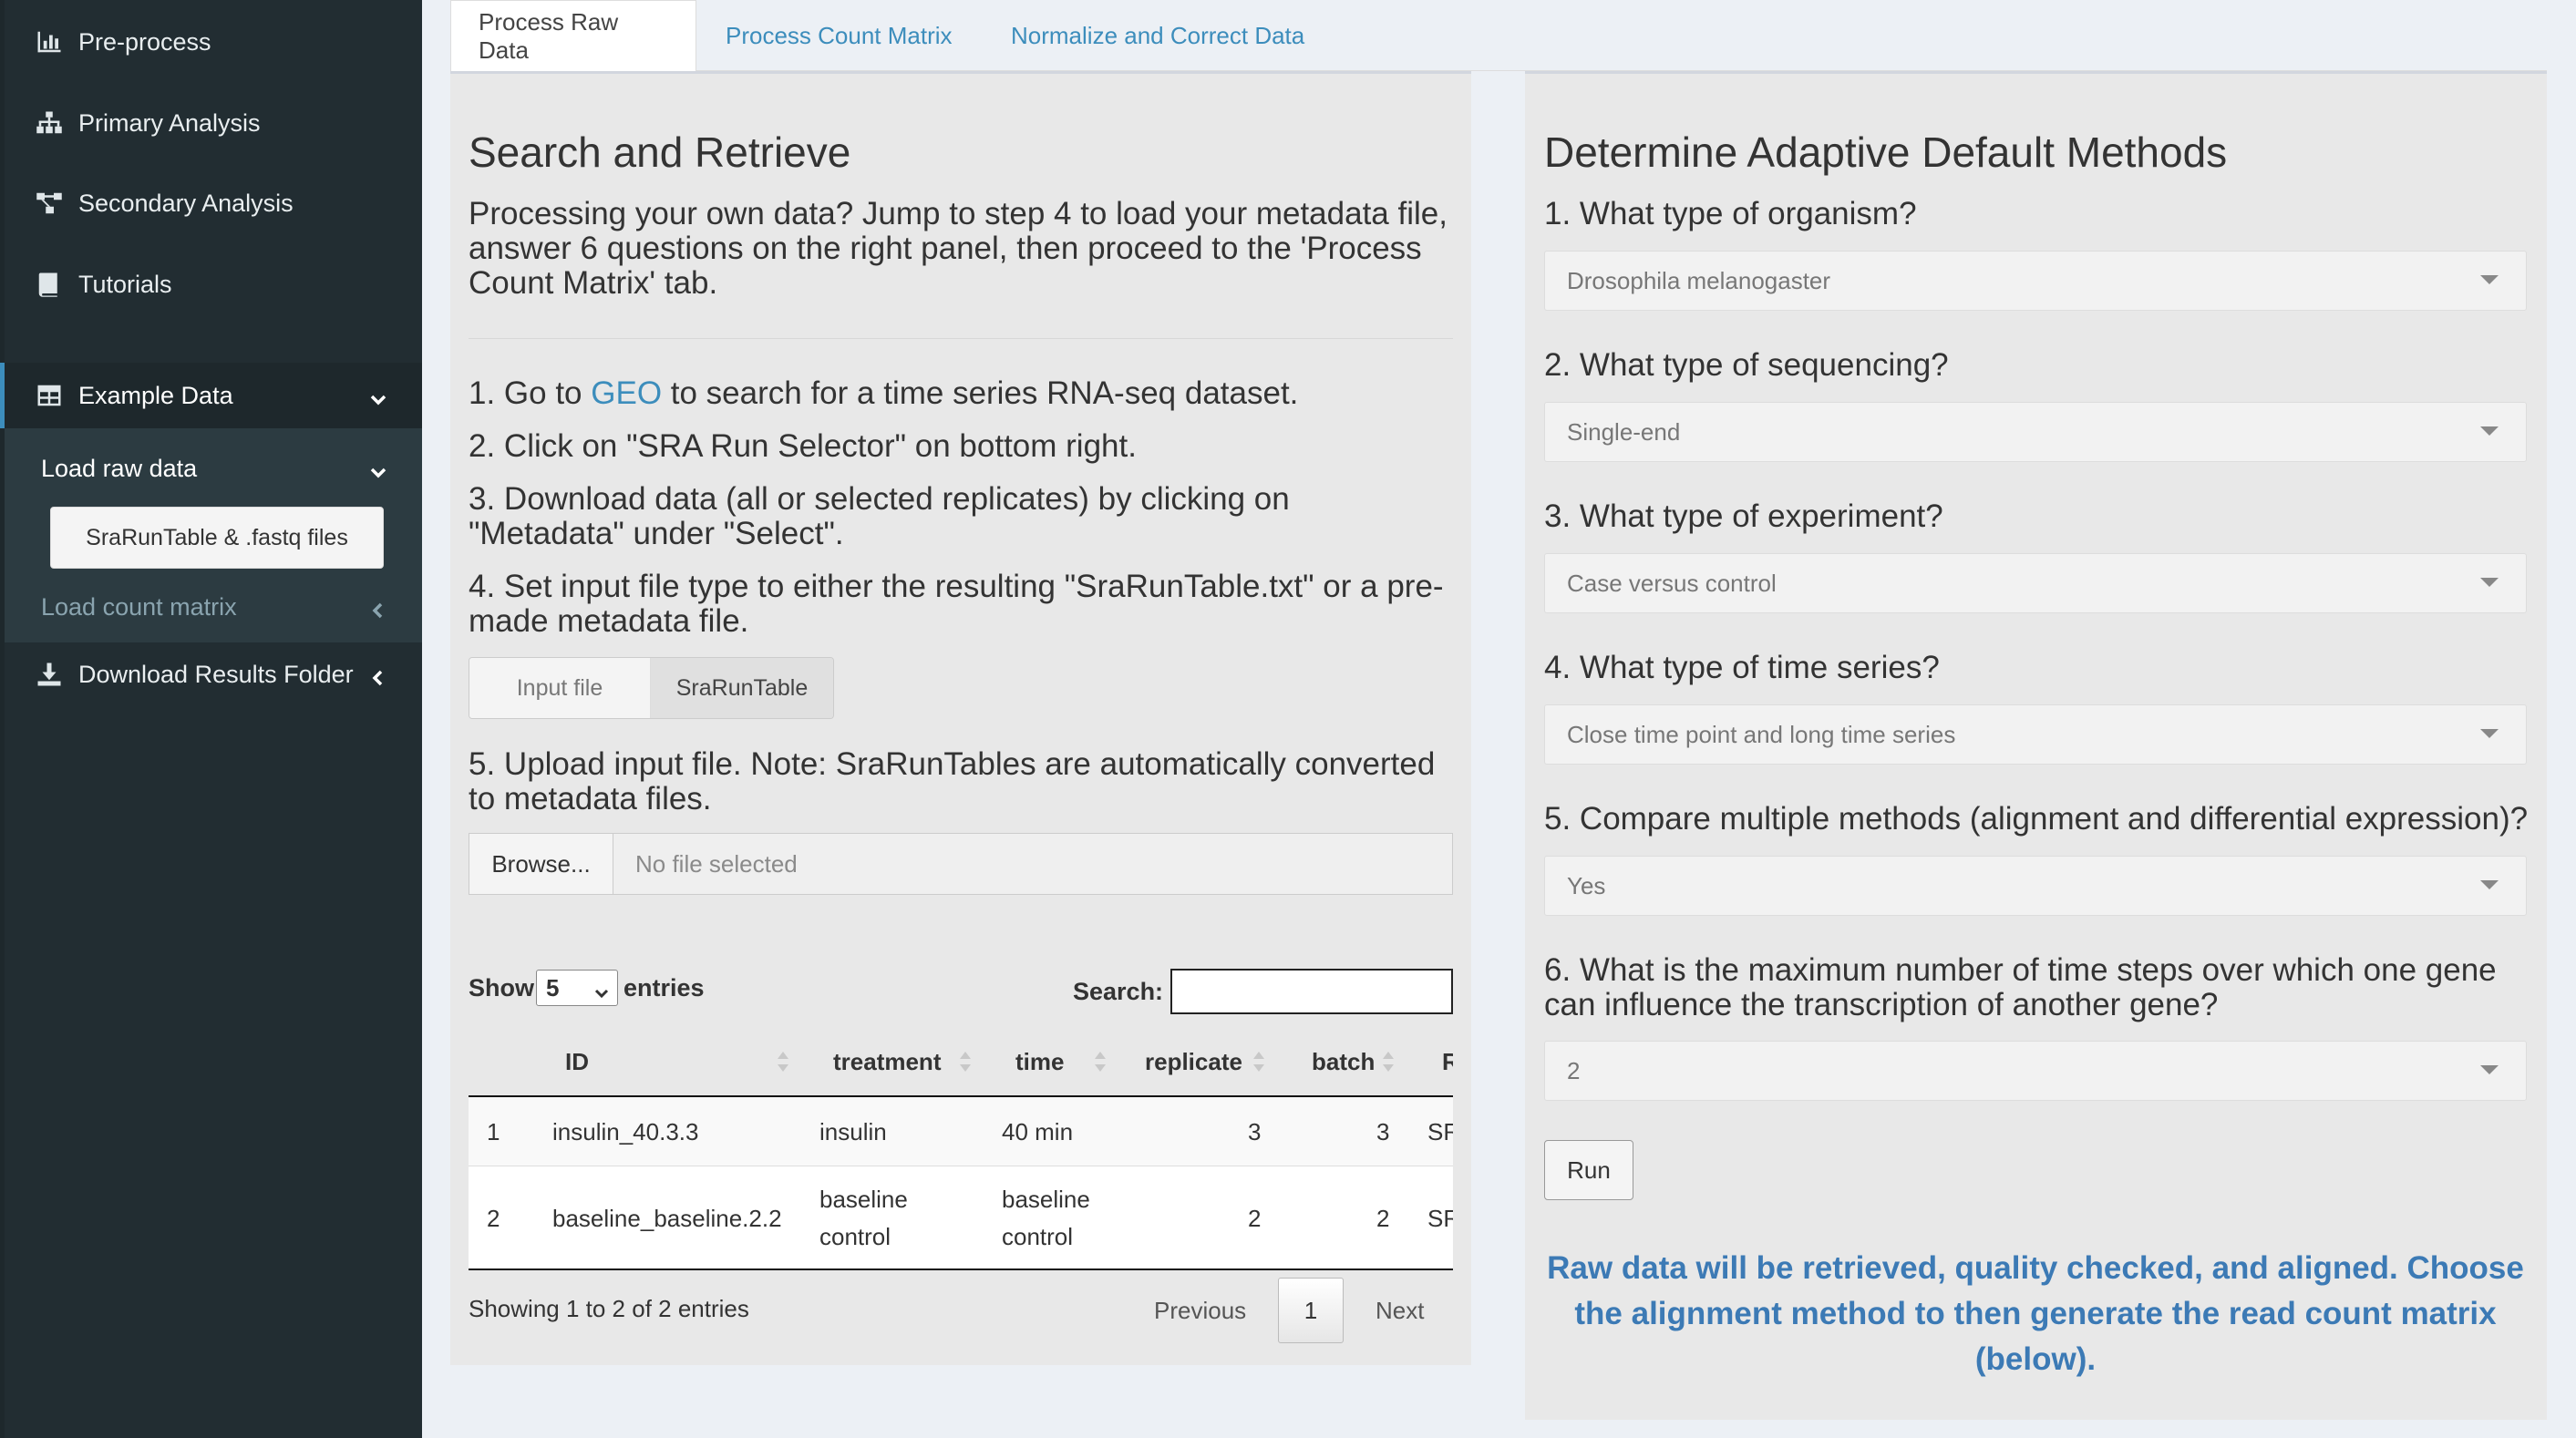 This screenshot has height=1438, width=2576. I want to click on organism-select-value: Drosophila melanogaster, so click(1699, 280).